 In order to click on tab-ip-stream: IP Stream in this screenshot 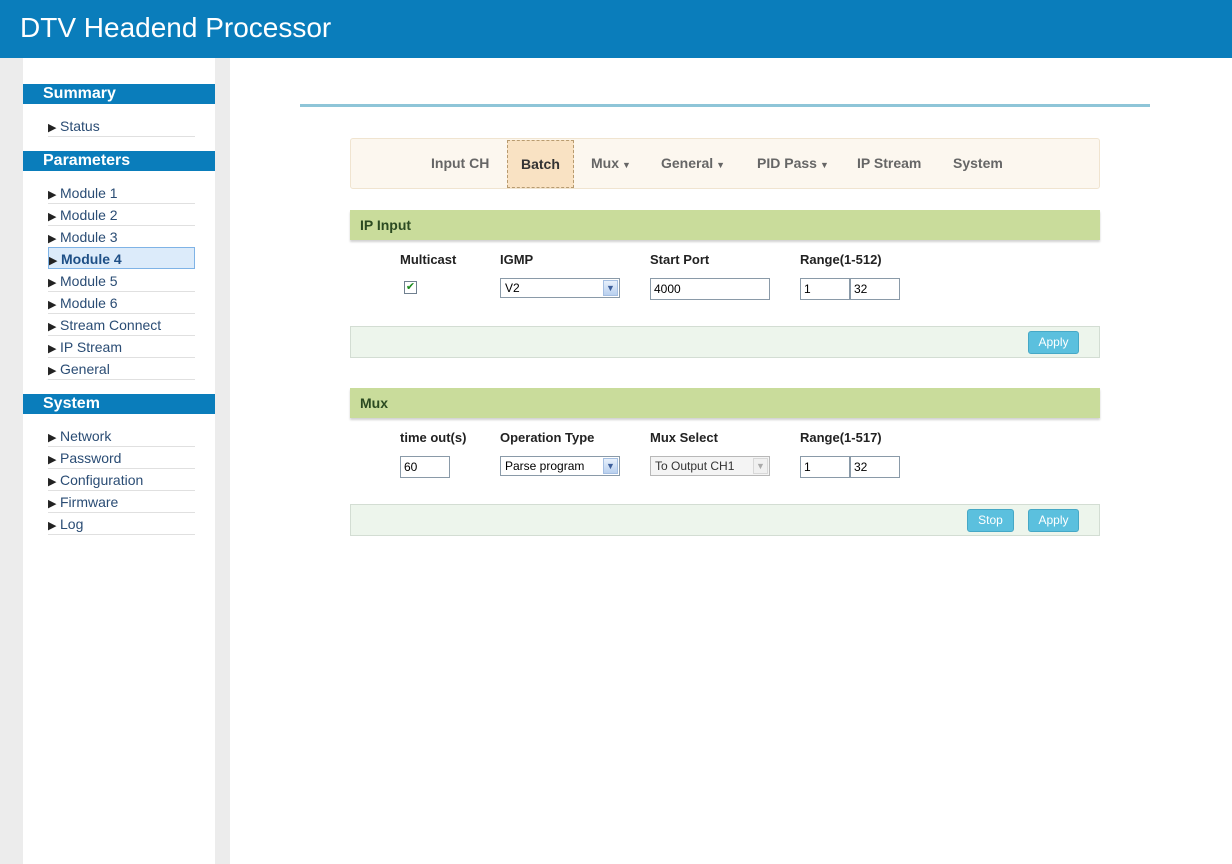, I will do `click(889, 163)`.